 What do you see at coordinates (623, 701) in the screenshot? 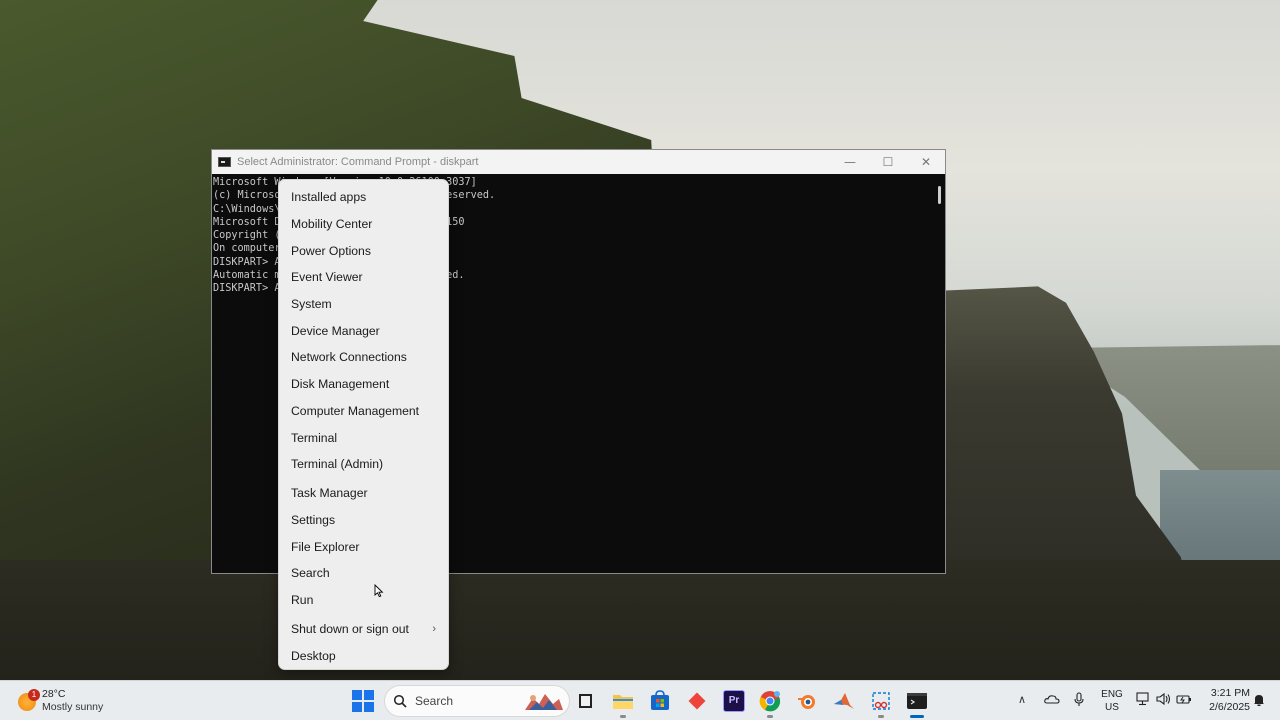
I see `file-explorer-icon` at bounding box center [623, 701].